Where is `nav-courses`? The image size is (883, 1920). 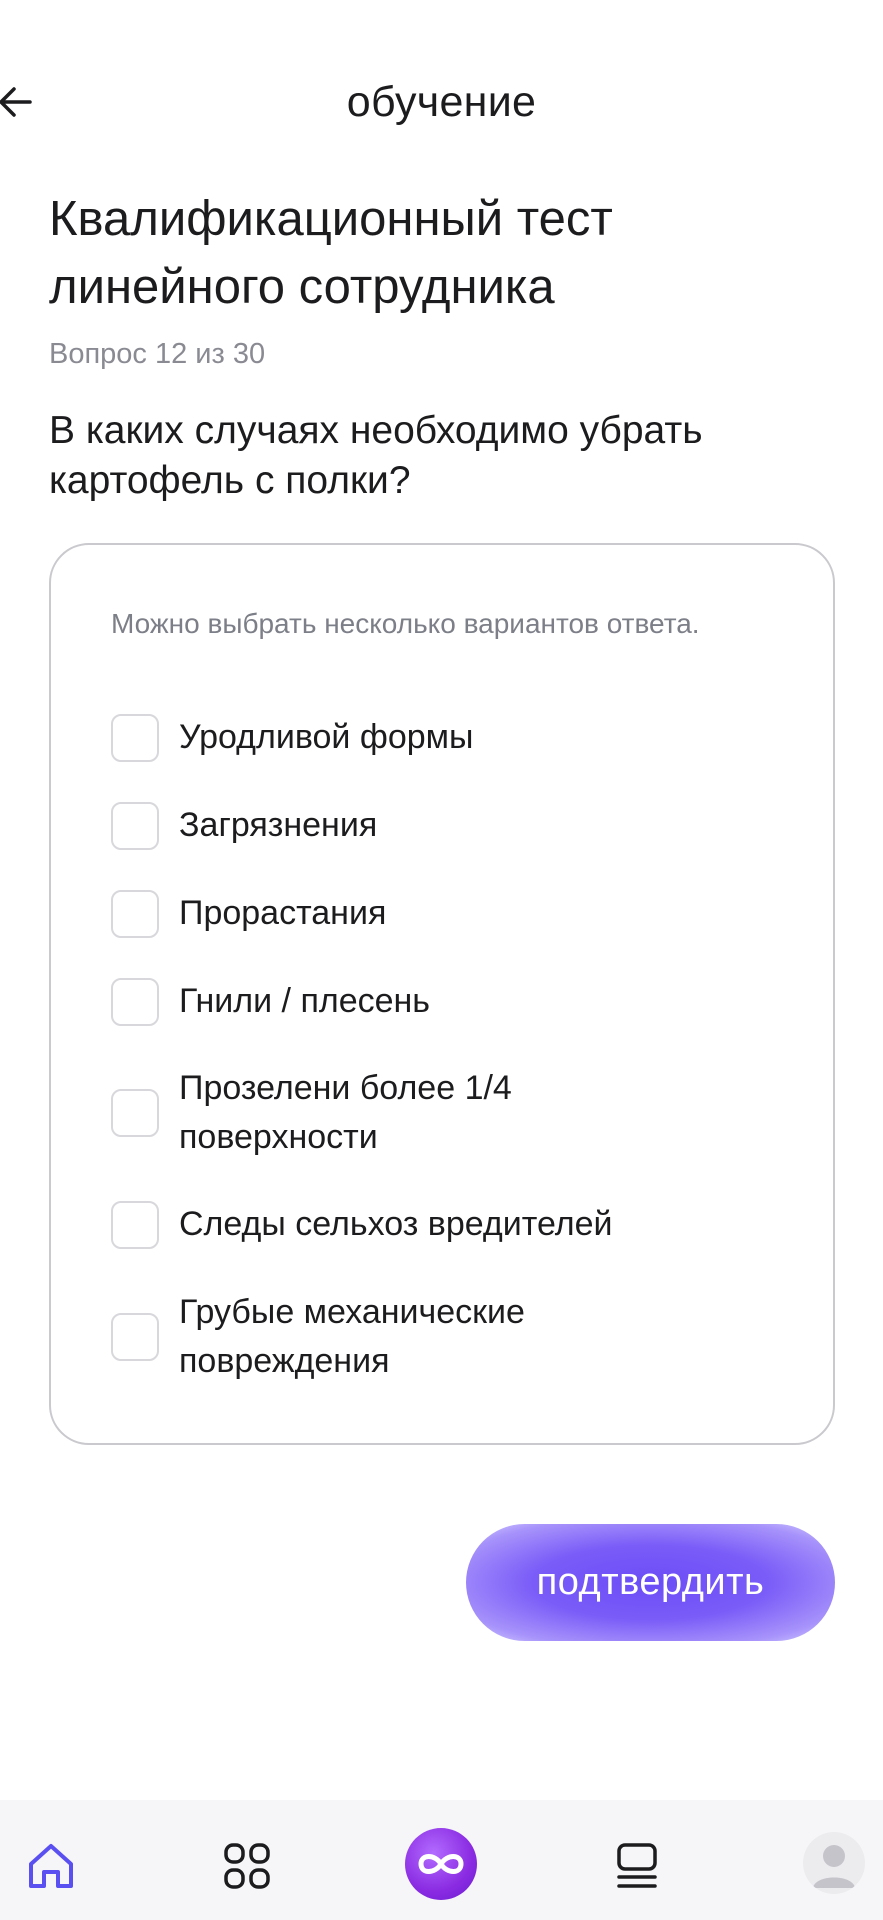
nav-courses is located at coordinates (637, 1866).